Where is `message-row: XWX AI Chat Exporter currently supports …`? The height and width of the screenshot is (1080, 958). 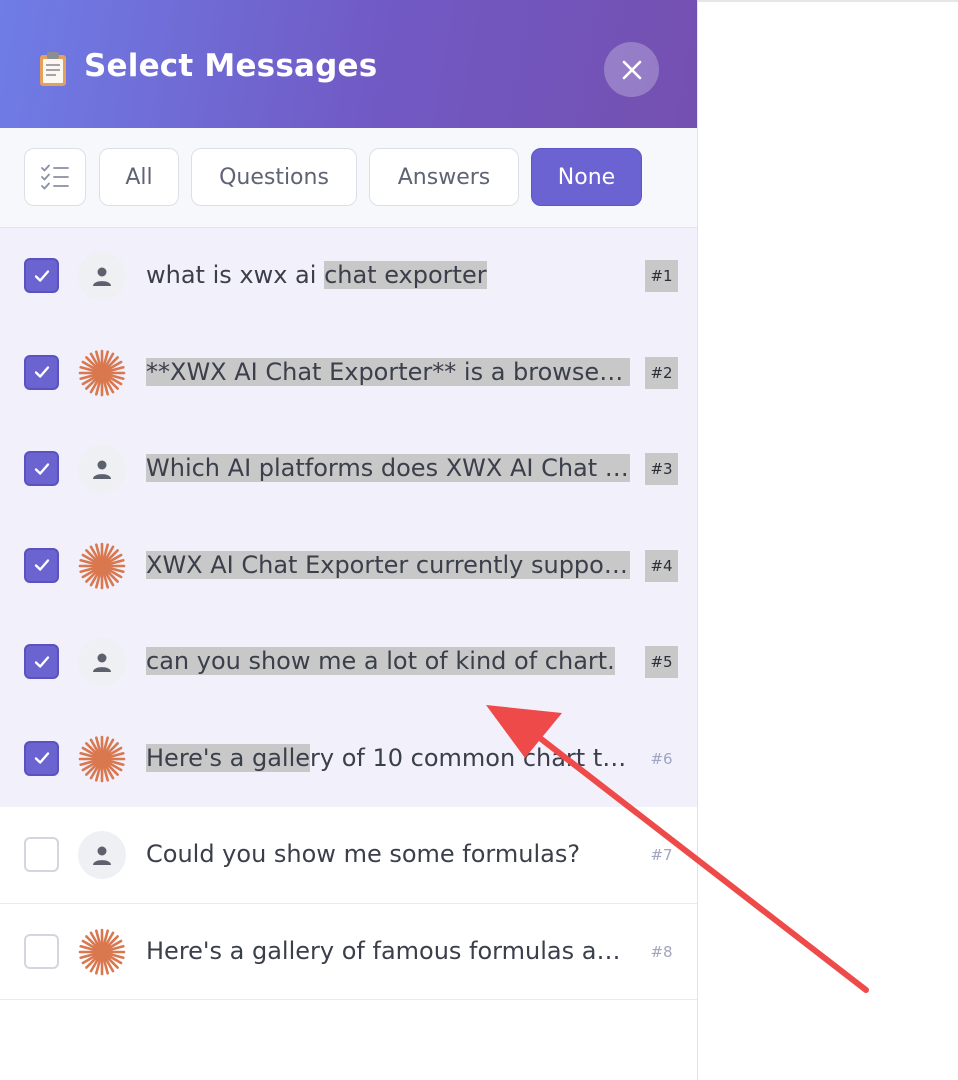 message-row: XWX AI Chat Exporter currently supports … is located at coordinates (348, 565).